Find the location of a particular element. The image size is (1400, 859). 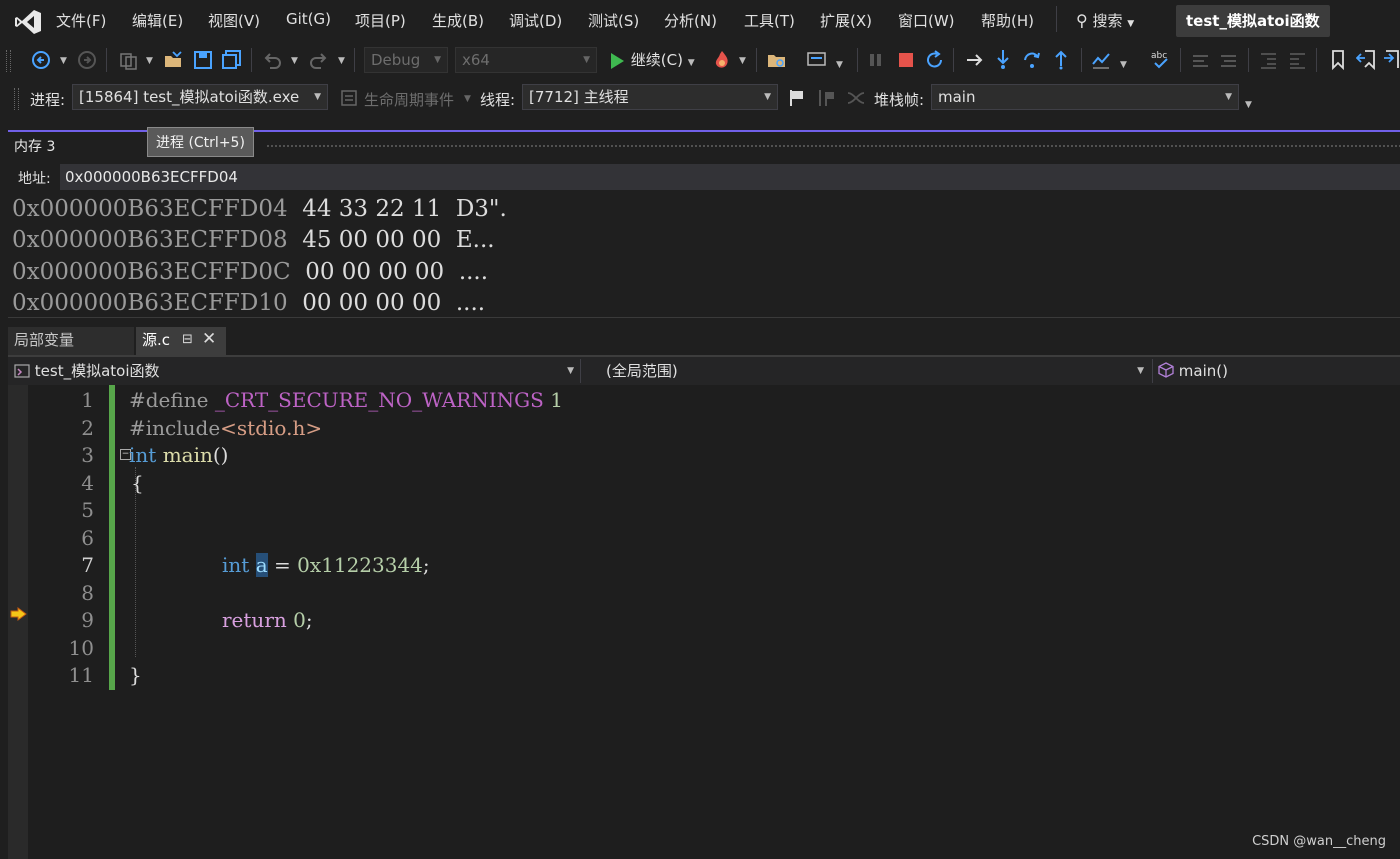

application-insights-icon is located at coordinates (817, 60).